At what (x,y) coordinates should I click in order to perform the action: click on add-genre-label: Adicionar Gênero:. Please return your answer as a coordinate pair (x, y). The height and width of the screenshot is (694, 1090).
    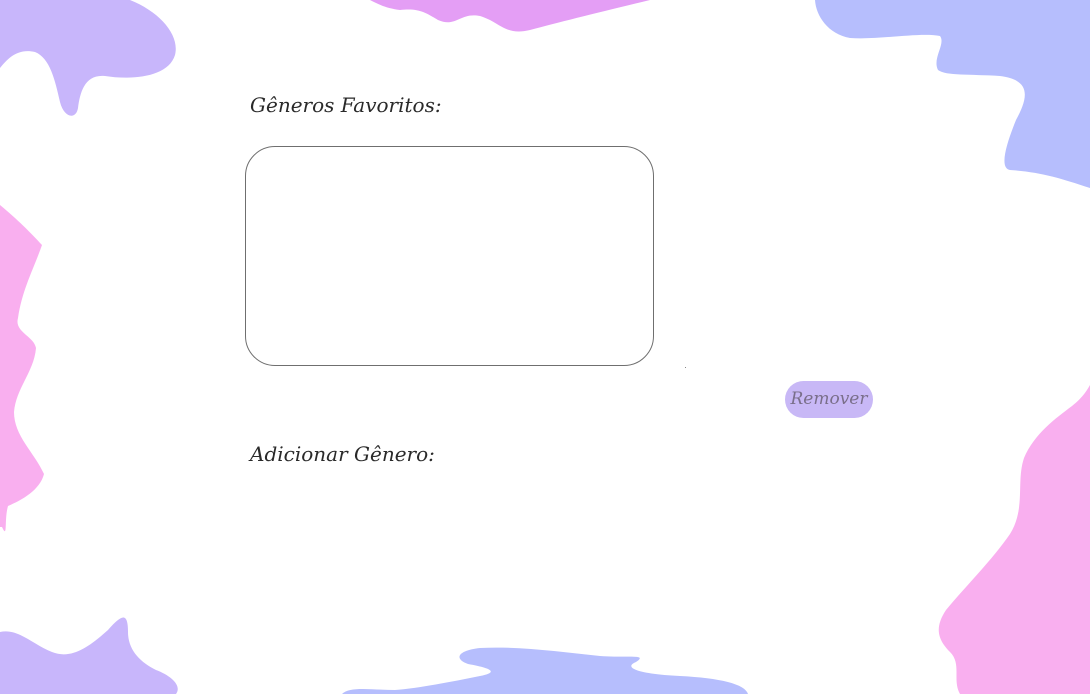
    Looking at the image, I should click on (342, 454).